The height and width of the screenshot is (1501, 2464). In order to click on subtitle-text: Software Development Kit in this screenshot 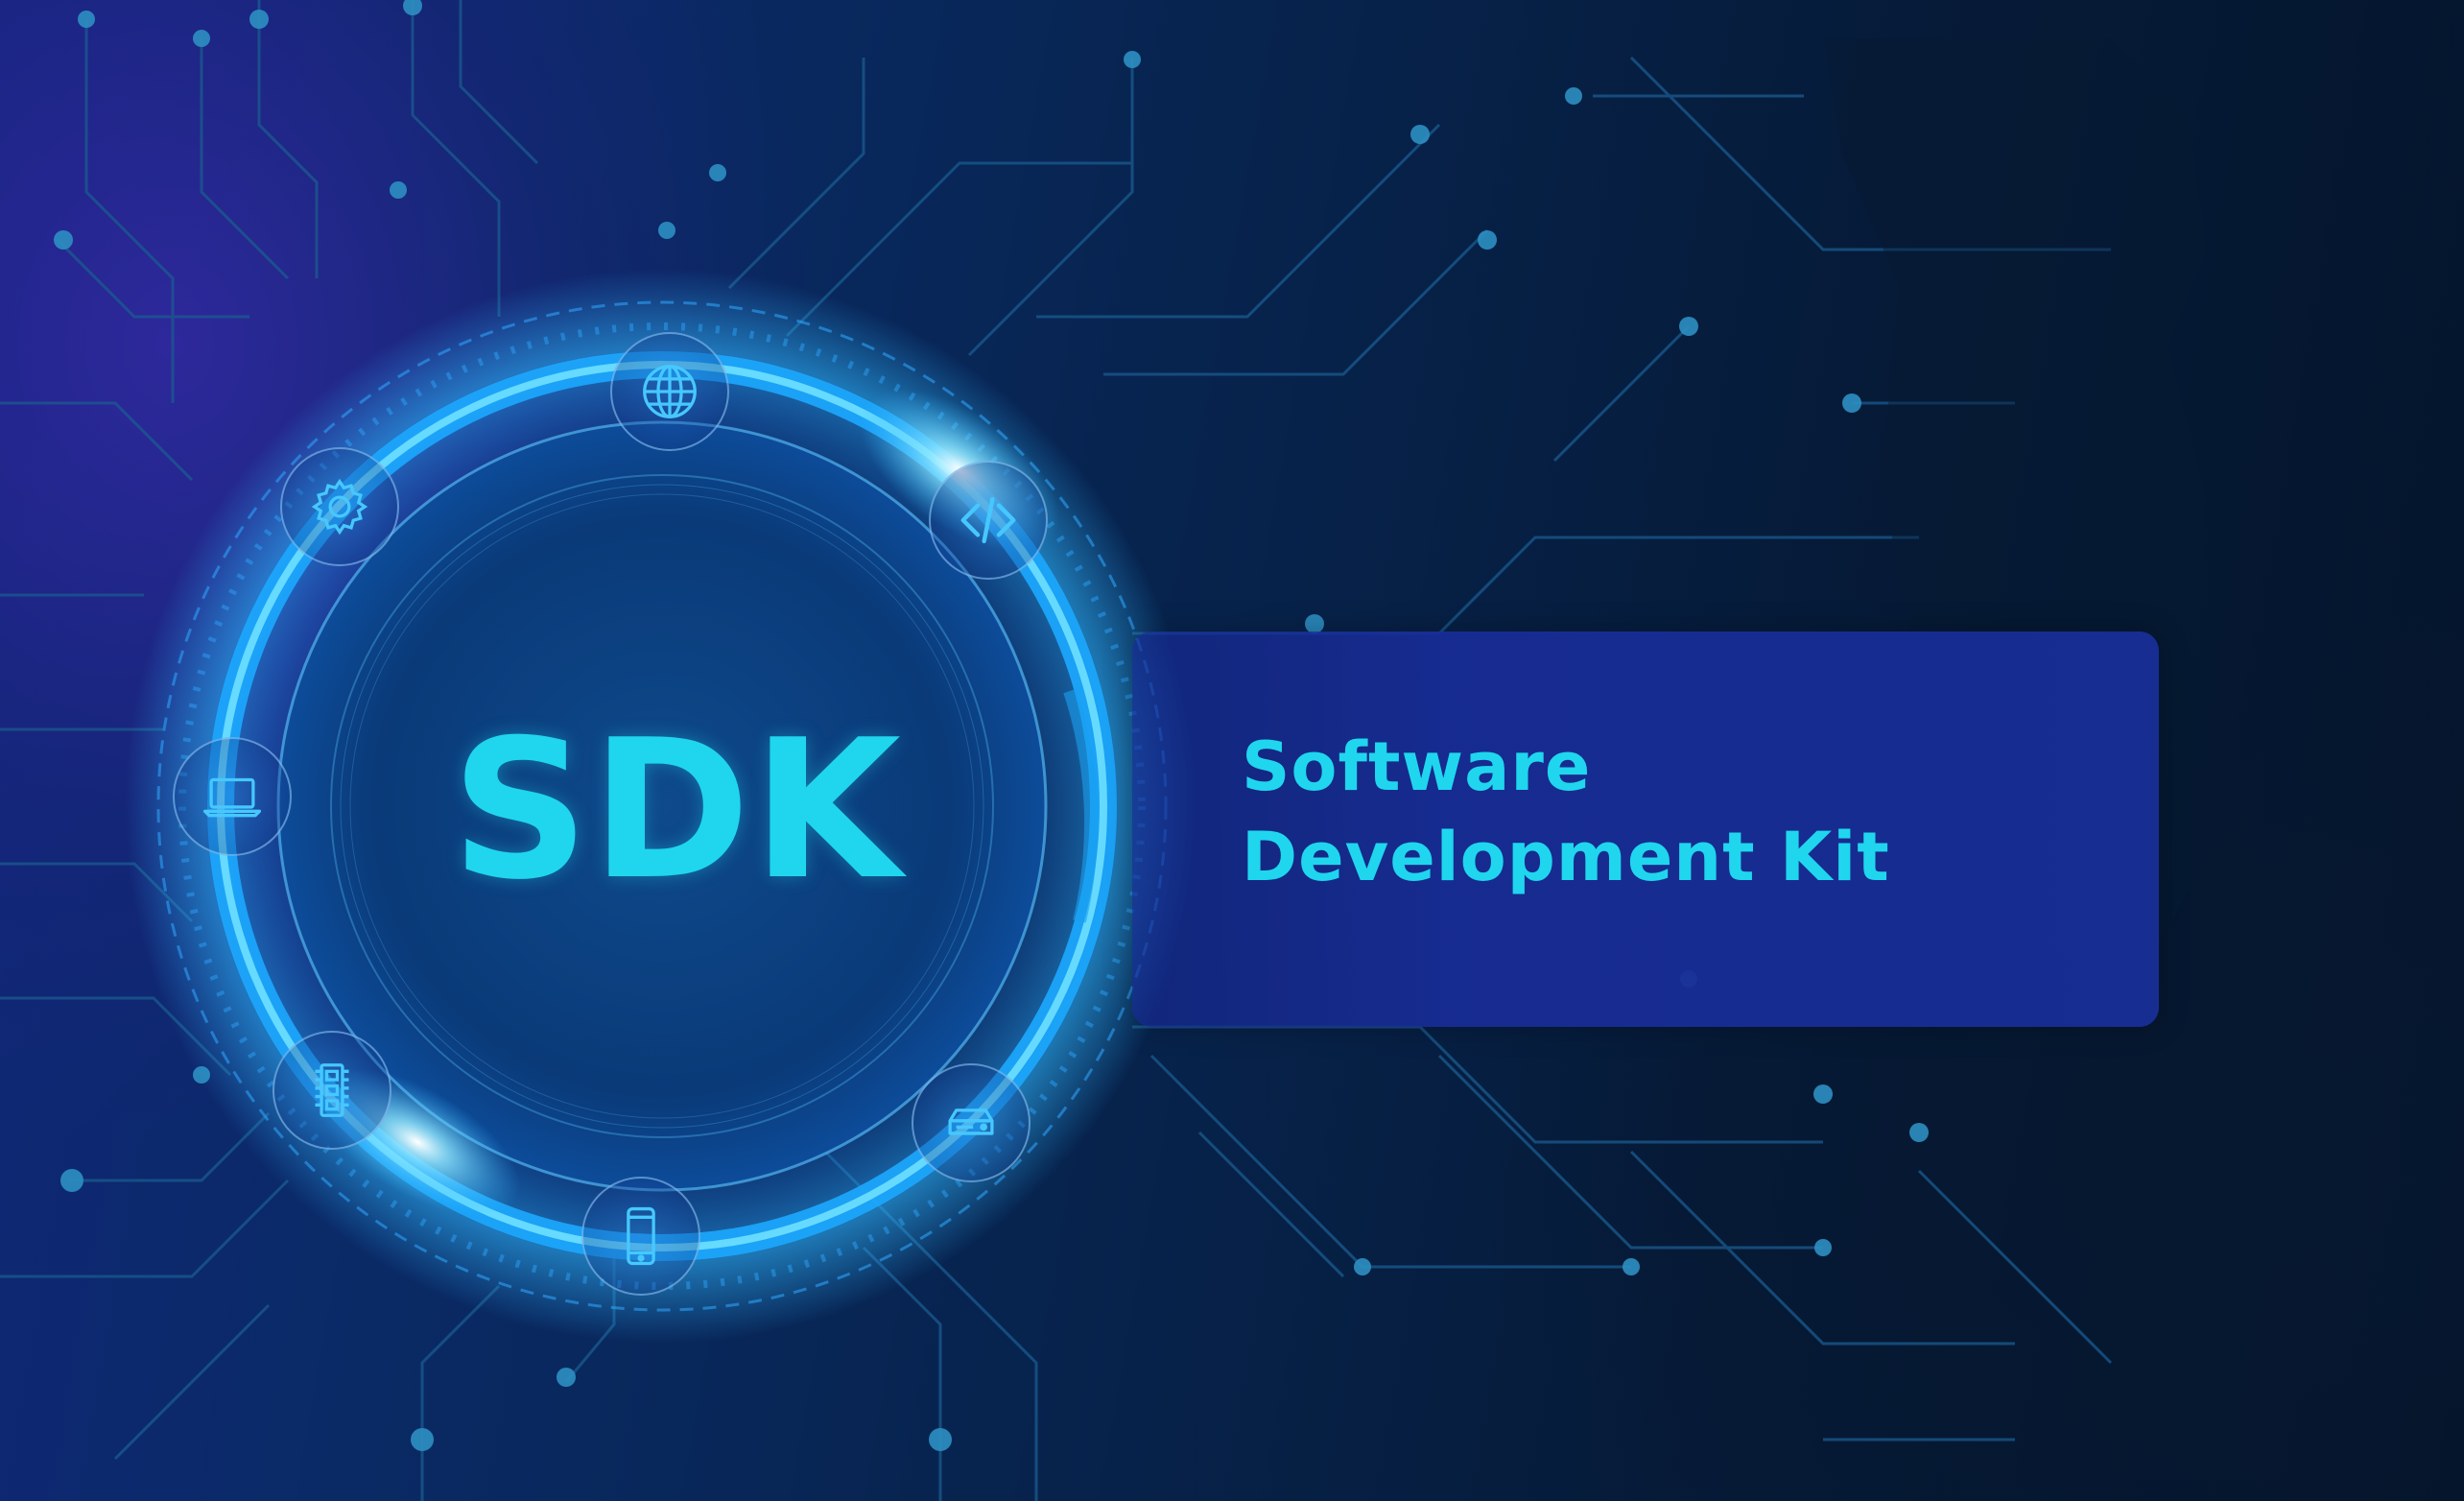, I will do `click(1566, 812)`.